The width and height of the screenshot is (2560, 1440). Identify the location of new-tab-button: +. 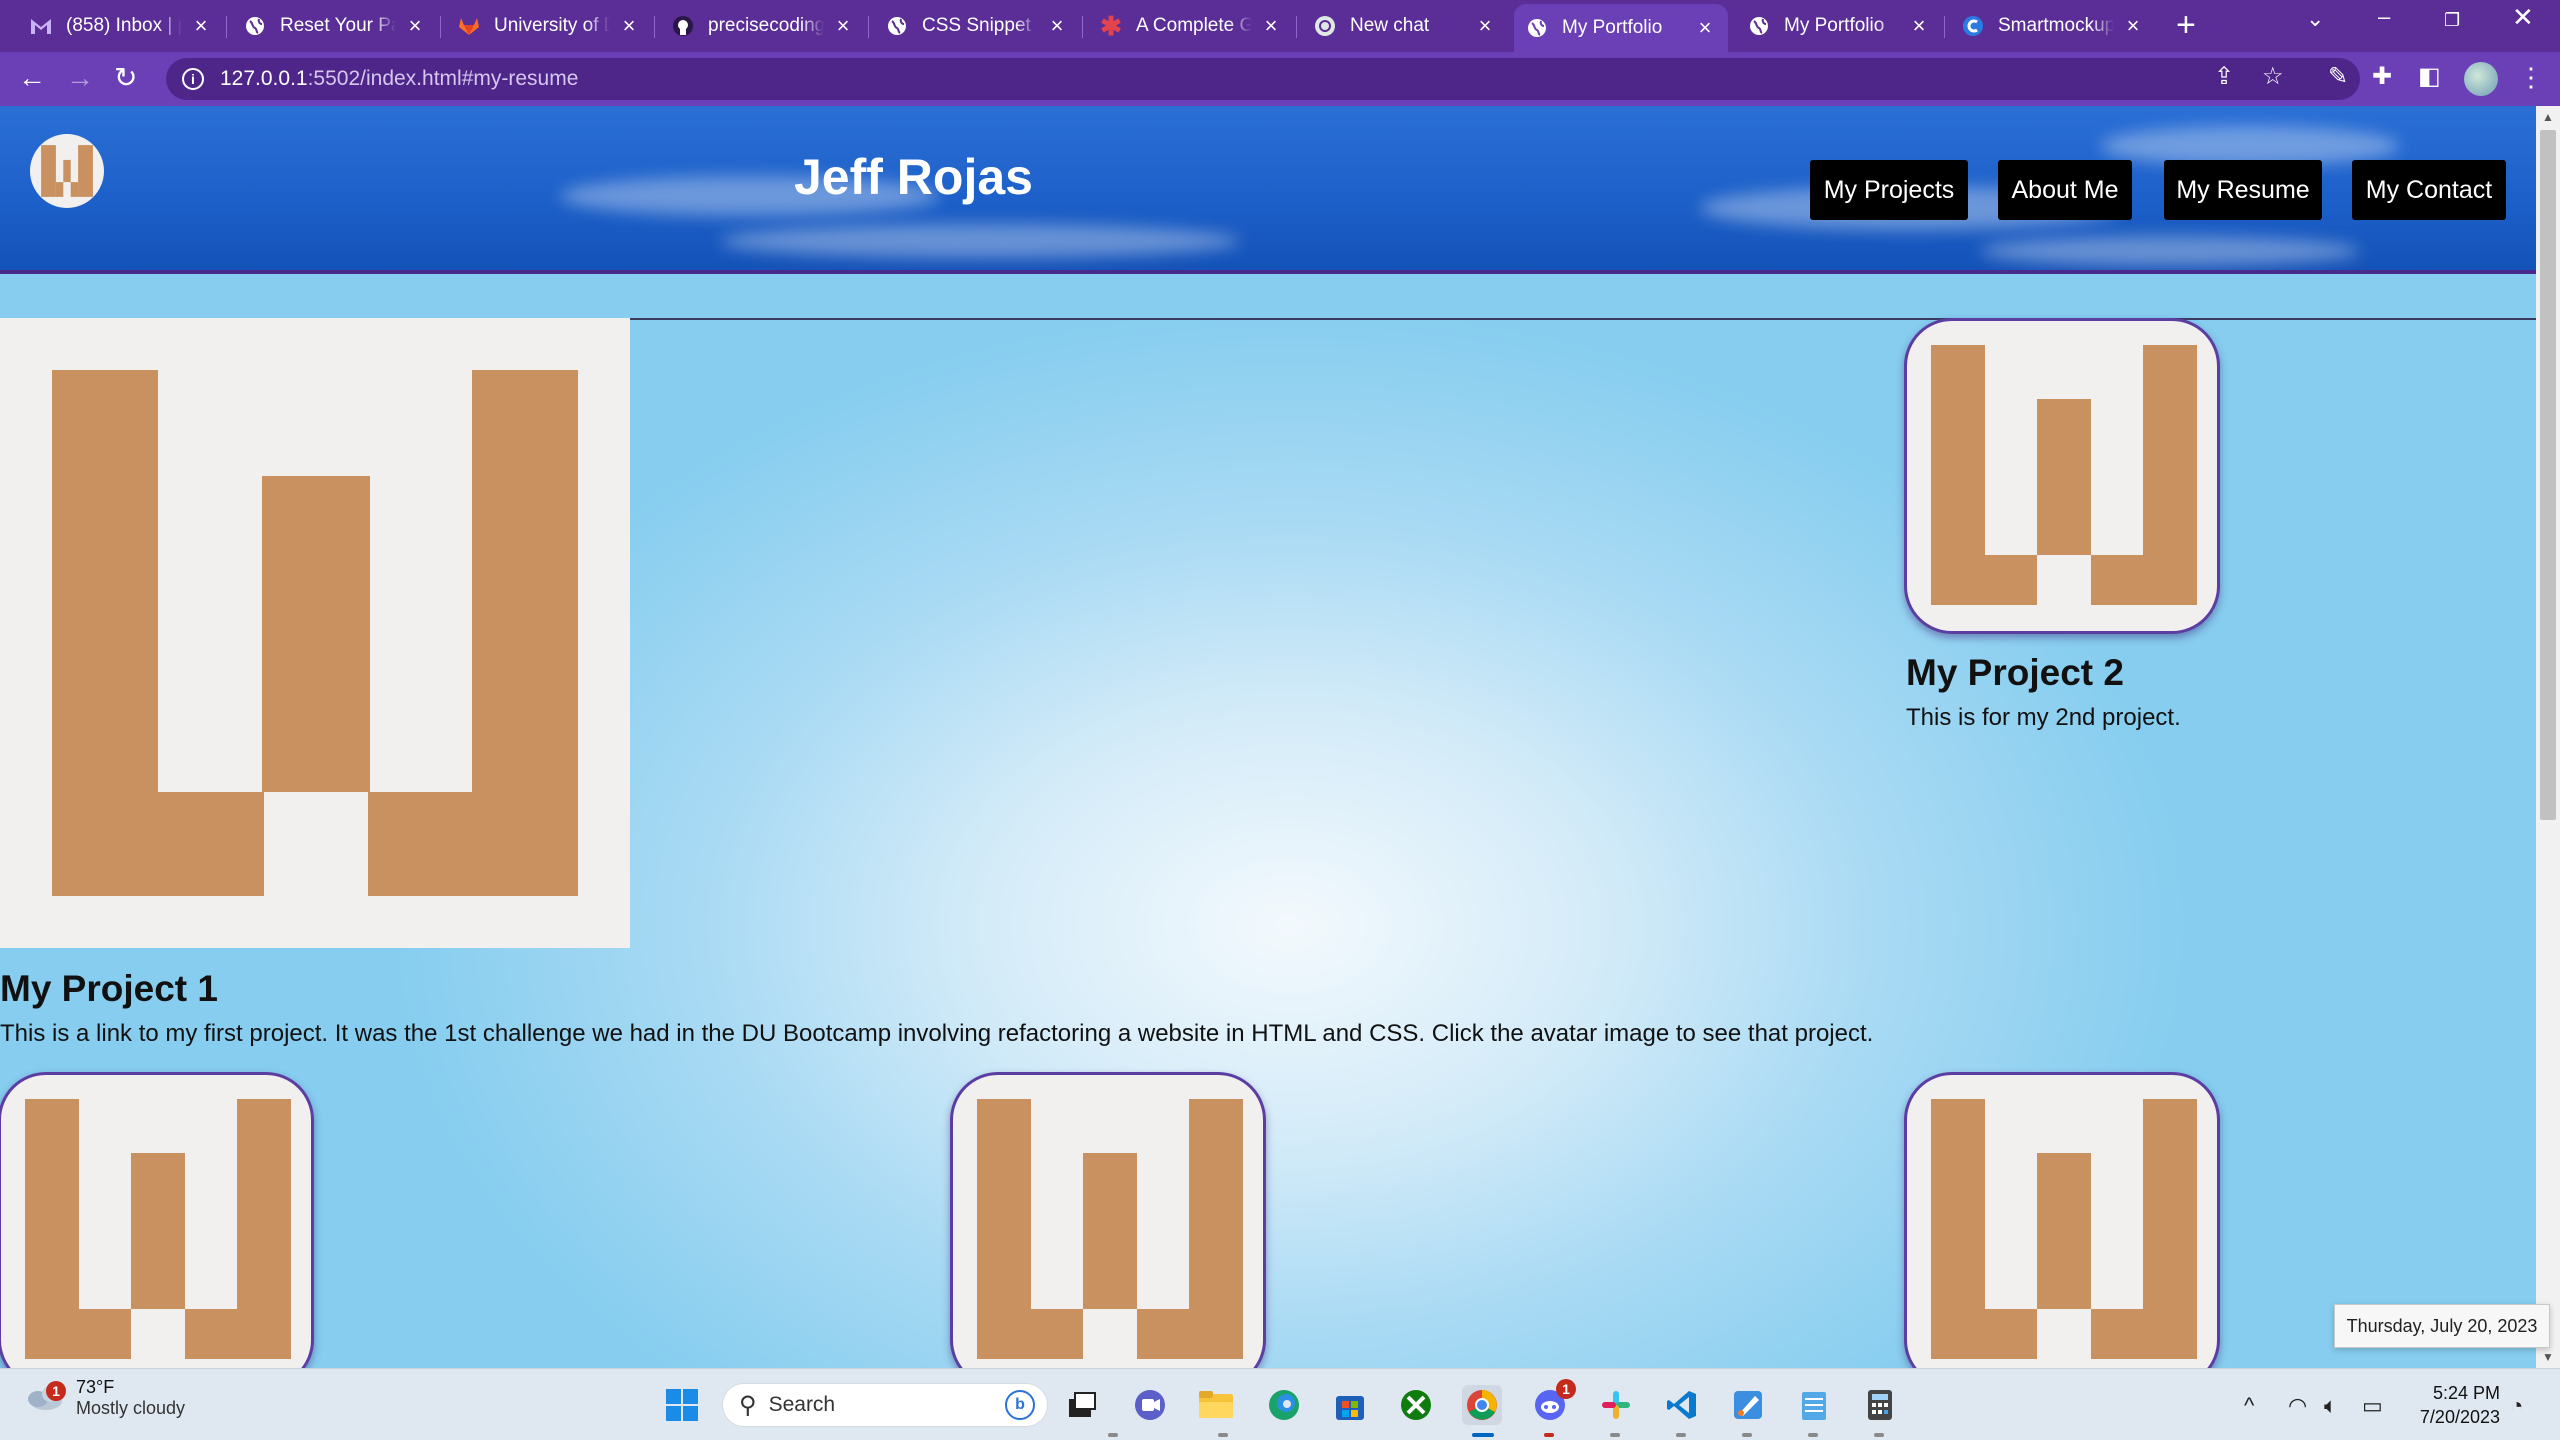
(2186, 25).